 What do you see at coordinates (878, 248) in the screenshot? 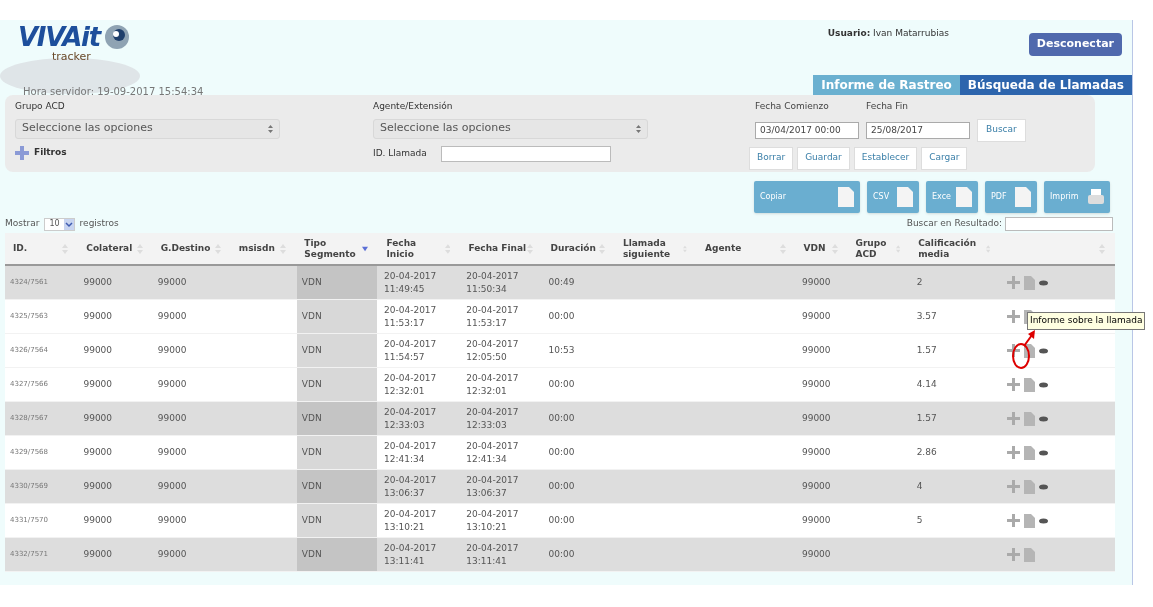
I see `column-header: Grupo ACD` at bounding box center [878, 248].